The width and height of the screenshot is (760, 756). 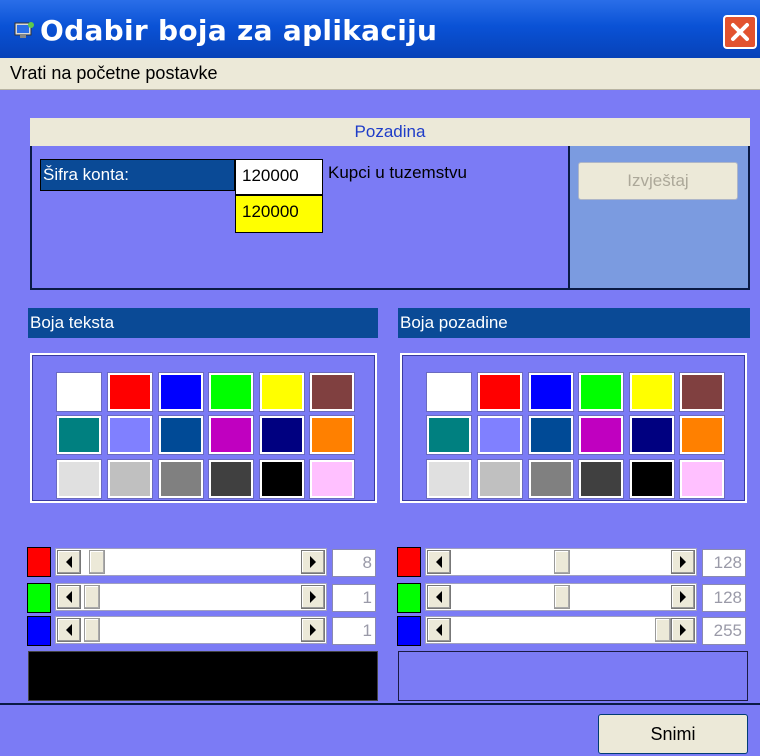 I want to click on report-button-label: Izvještaj, so click(x=658, y=180).